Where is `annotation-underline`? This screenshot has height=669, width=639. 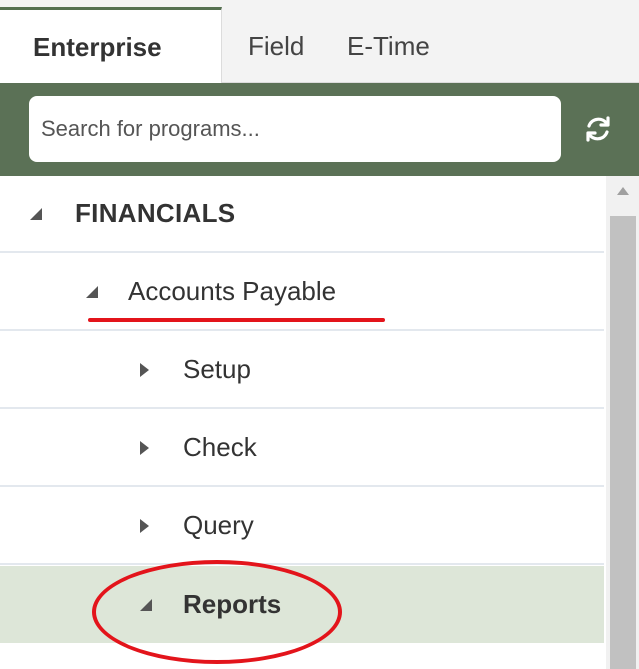
annotation-underline is located at coordinates (236, 320).